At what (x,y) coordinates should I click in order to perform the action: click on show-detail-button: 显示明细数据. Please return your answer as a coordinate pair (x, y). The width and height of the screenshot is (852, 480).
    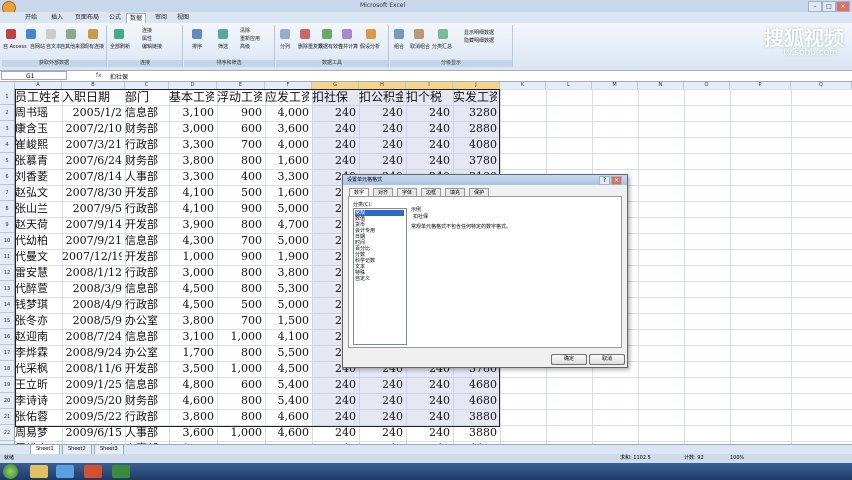
    Looking at the image, I should click on (479, 32).